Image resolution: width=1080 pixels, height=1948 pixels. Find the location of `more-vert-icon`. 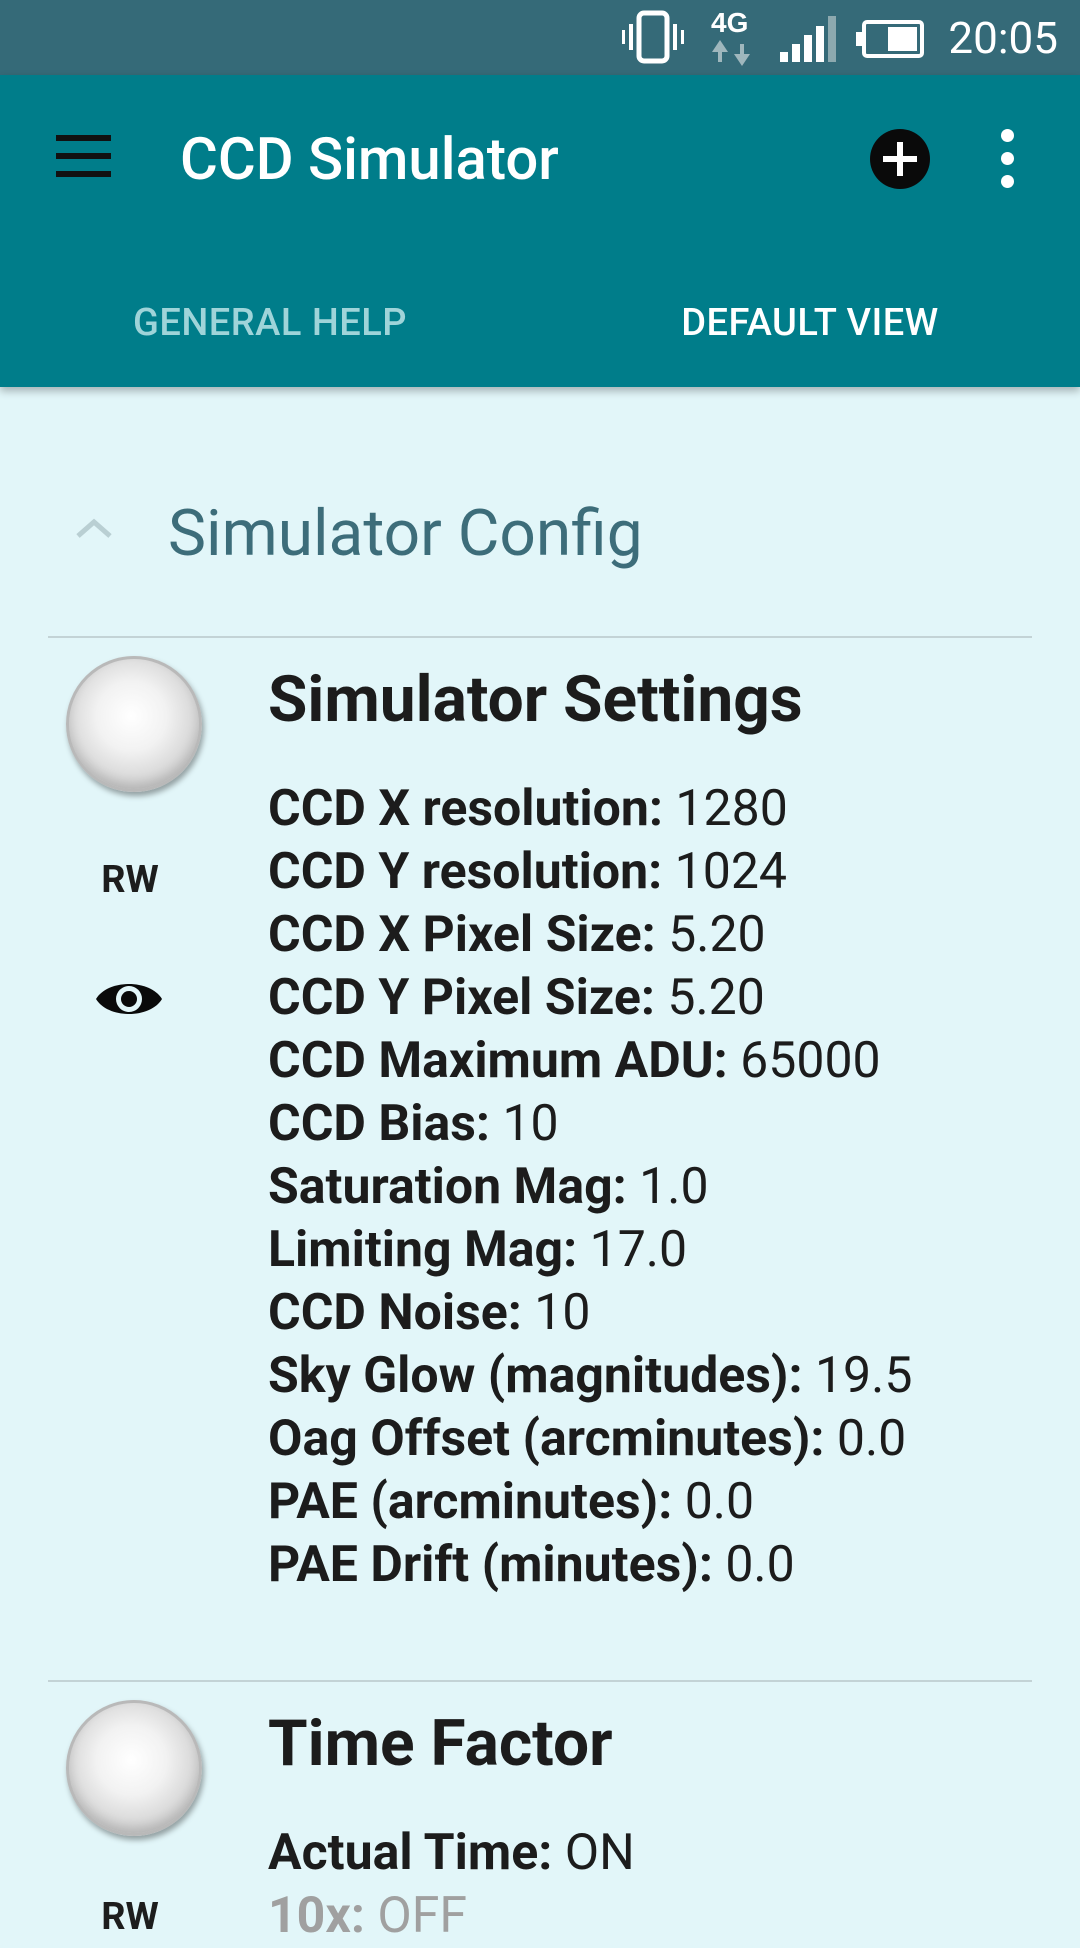

more-vert-icon is located at coordinates (1007, 159).